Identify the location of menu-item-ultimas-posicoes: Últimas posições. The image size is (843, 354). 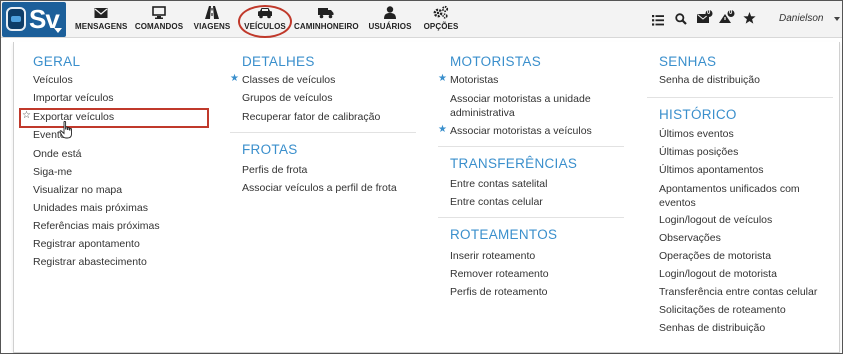
(698, 152).